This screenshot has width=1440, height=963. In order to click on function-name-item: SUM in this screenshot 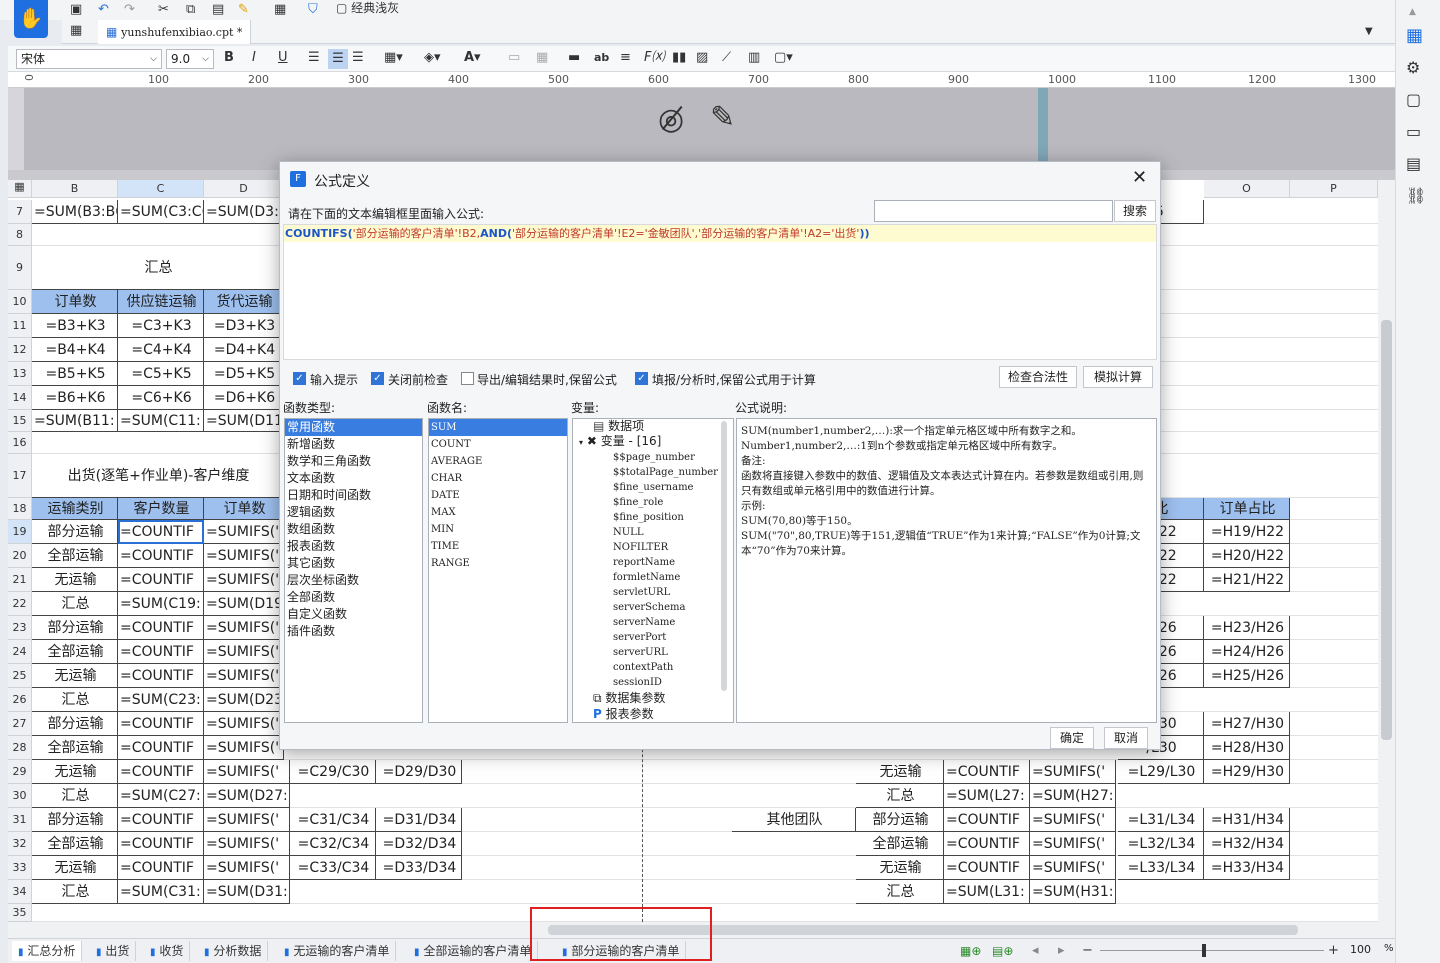, I will do `click(498, 427)`.